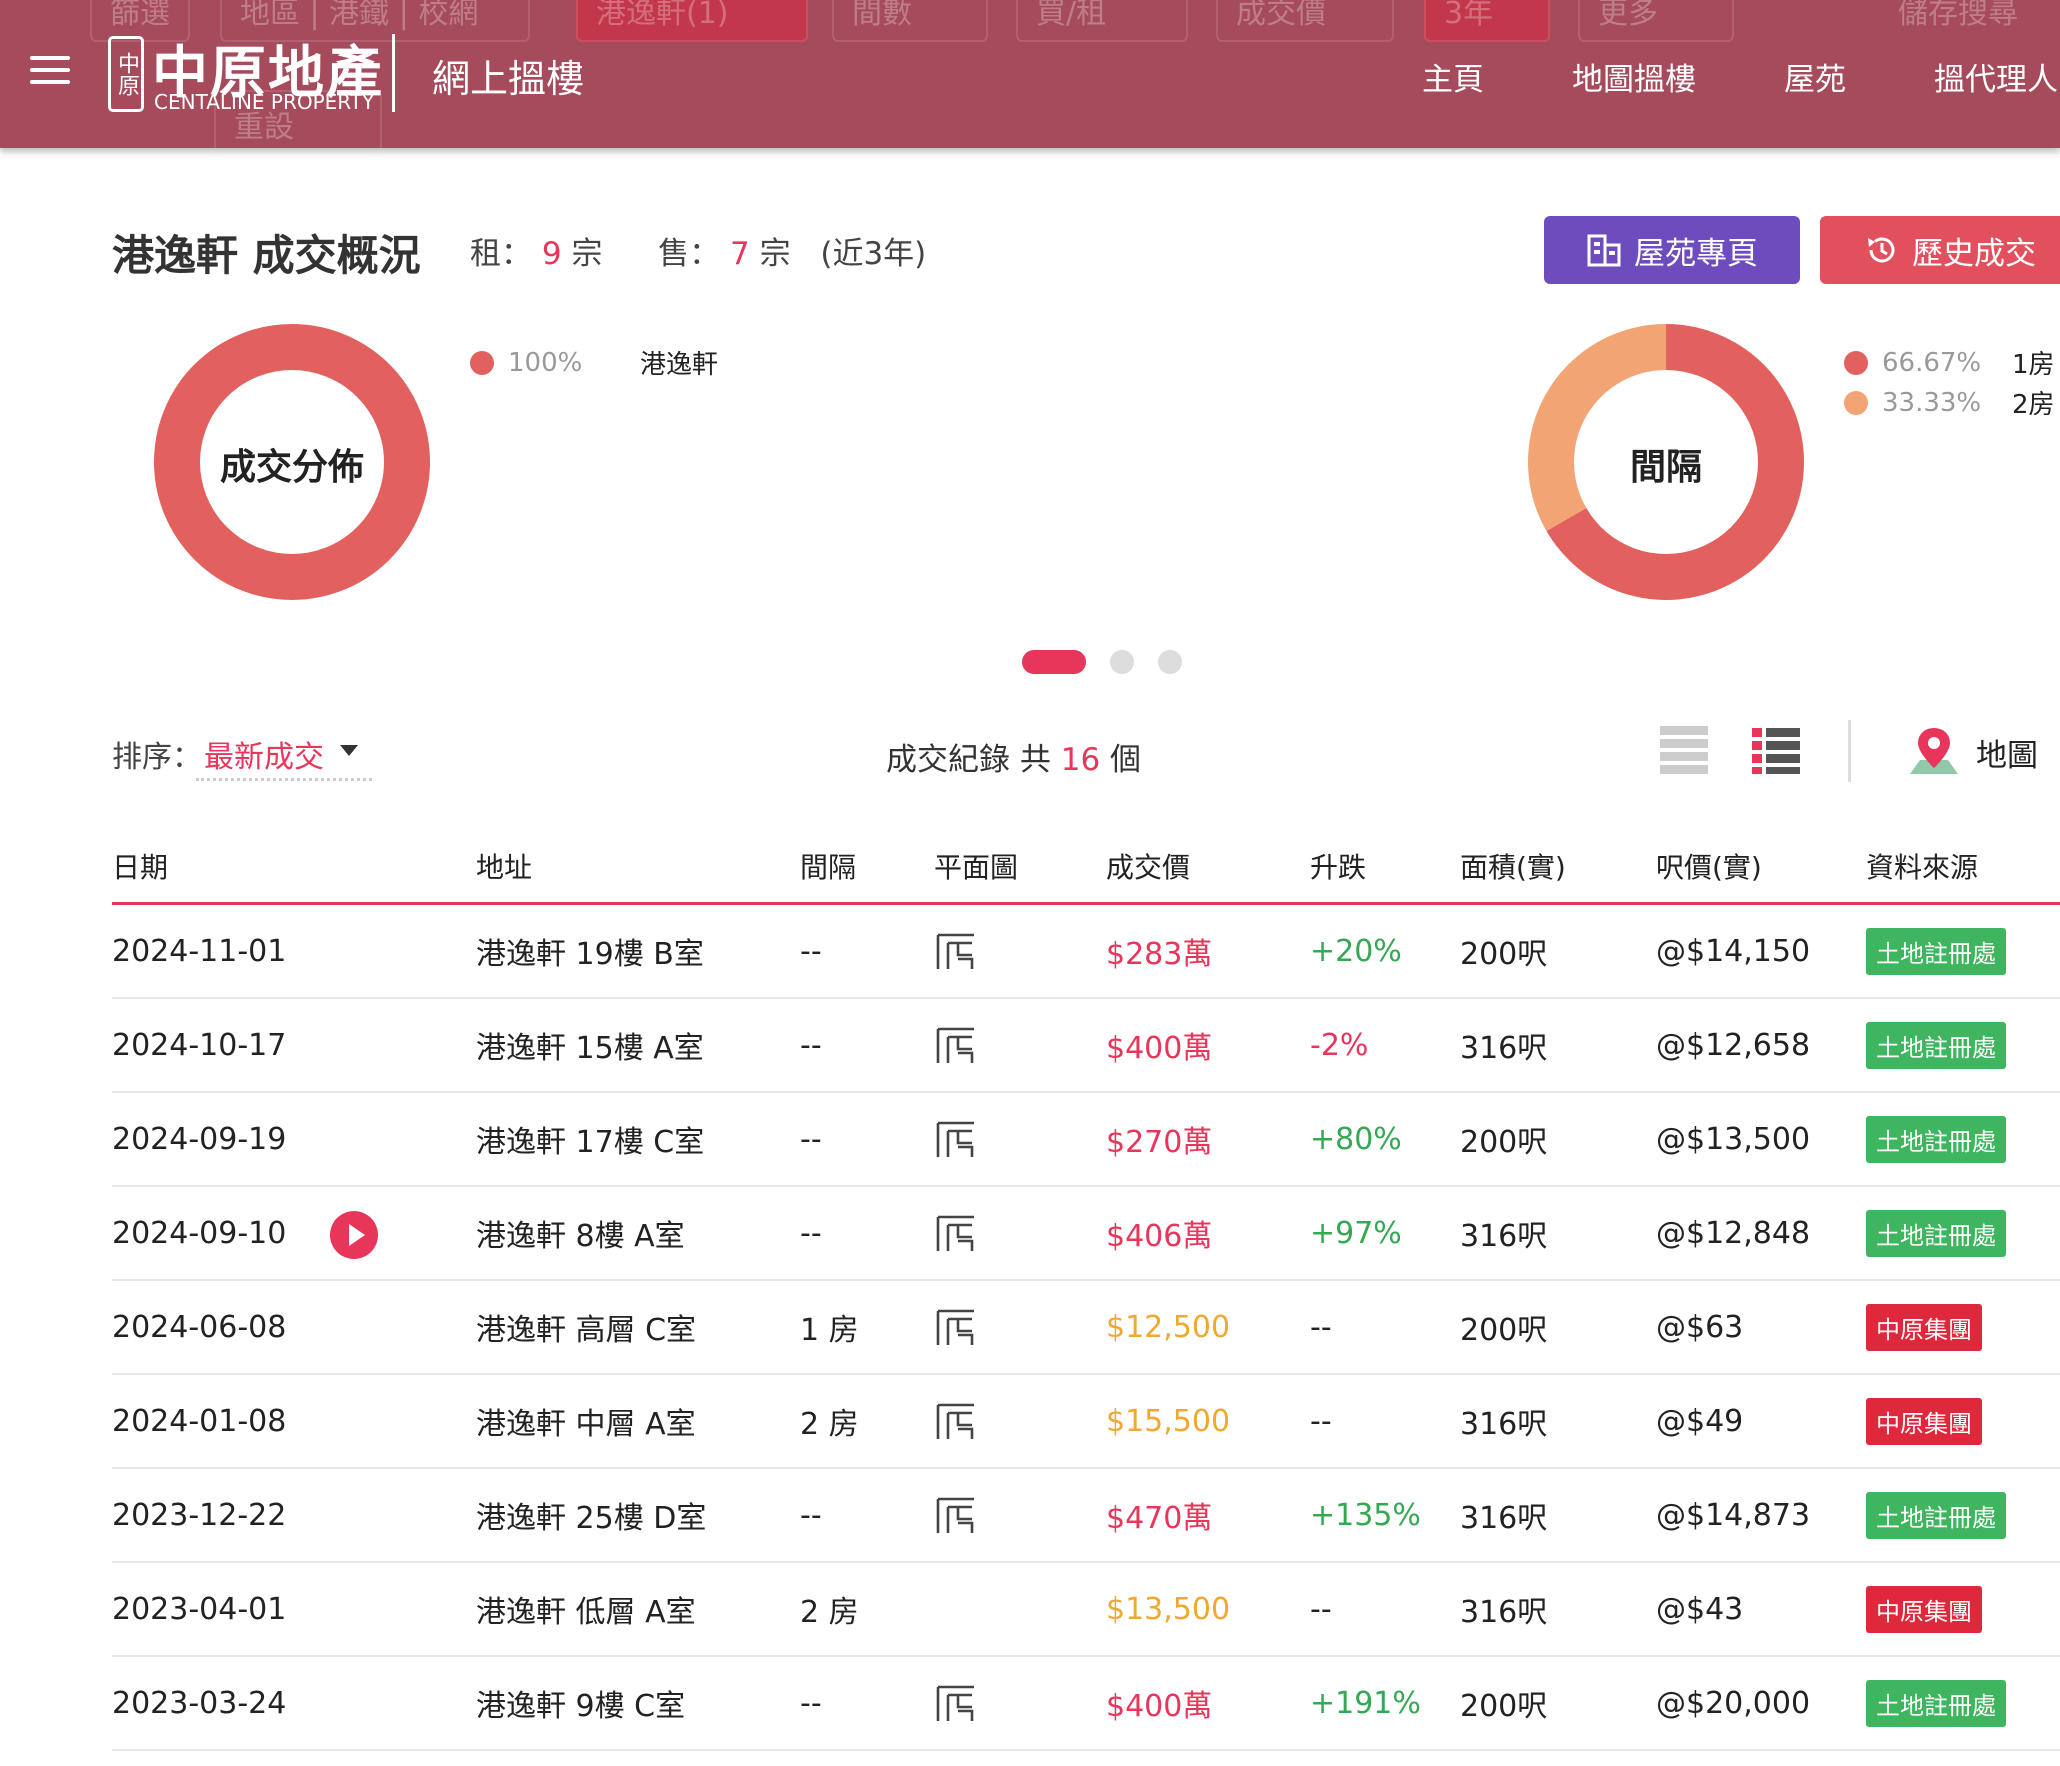 Image resolution: width=2060 pixels, height=1766 pixels. Describe the element at coordinates (829, 1330) in the screenshot. I see `cell-layout: 1 房` at that location.